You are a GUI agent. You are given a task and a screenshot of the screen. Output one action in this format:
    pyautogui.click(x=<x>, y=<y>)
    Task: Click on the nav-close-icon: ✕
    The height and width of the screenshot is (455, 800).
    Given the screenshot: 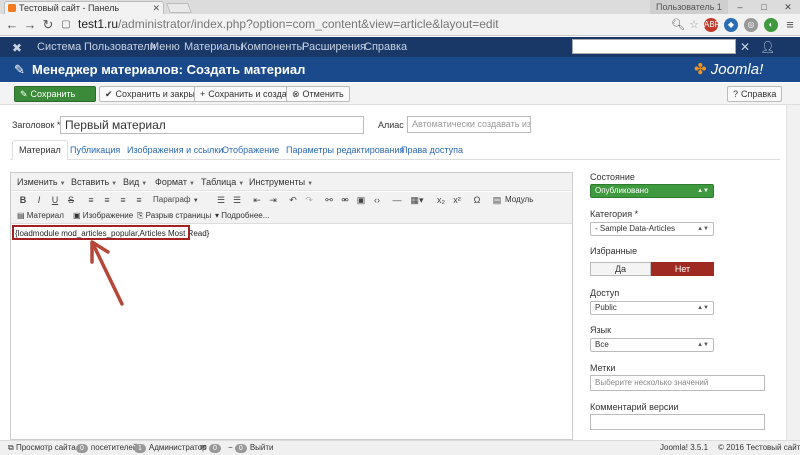 What is the action you would take?
    pyautogui.click(x=745, y=47)
    